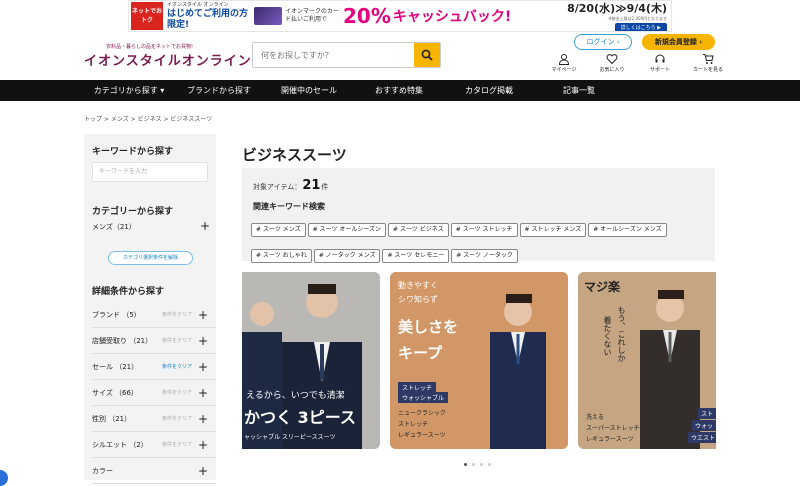 The height and width of the screenshot is (486, 800). Describe the element at coordinates (612, 59) in the screenshot. I see `heart-icon` at that location.